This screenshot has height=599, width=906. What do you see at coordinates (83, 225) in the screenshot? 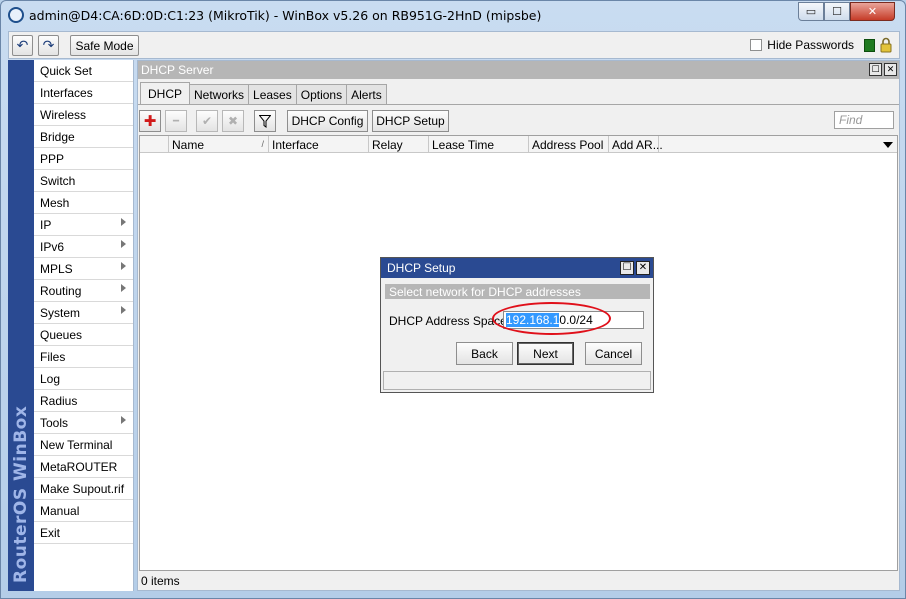
I see `sidebar-item-ip: IP` at bounding box center [83, 225].